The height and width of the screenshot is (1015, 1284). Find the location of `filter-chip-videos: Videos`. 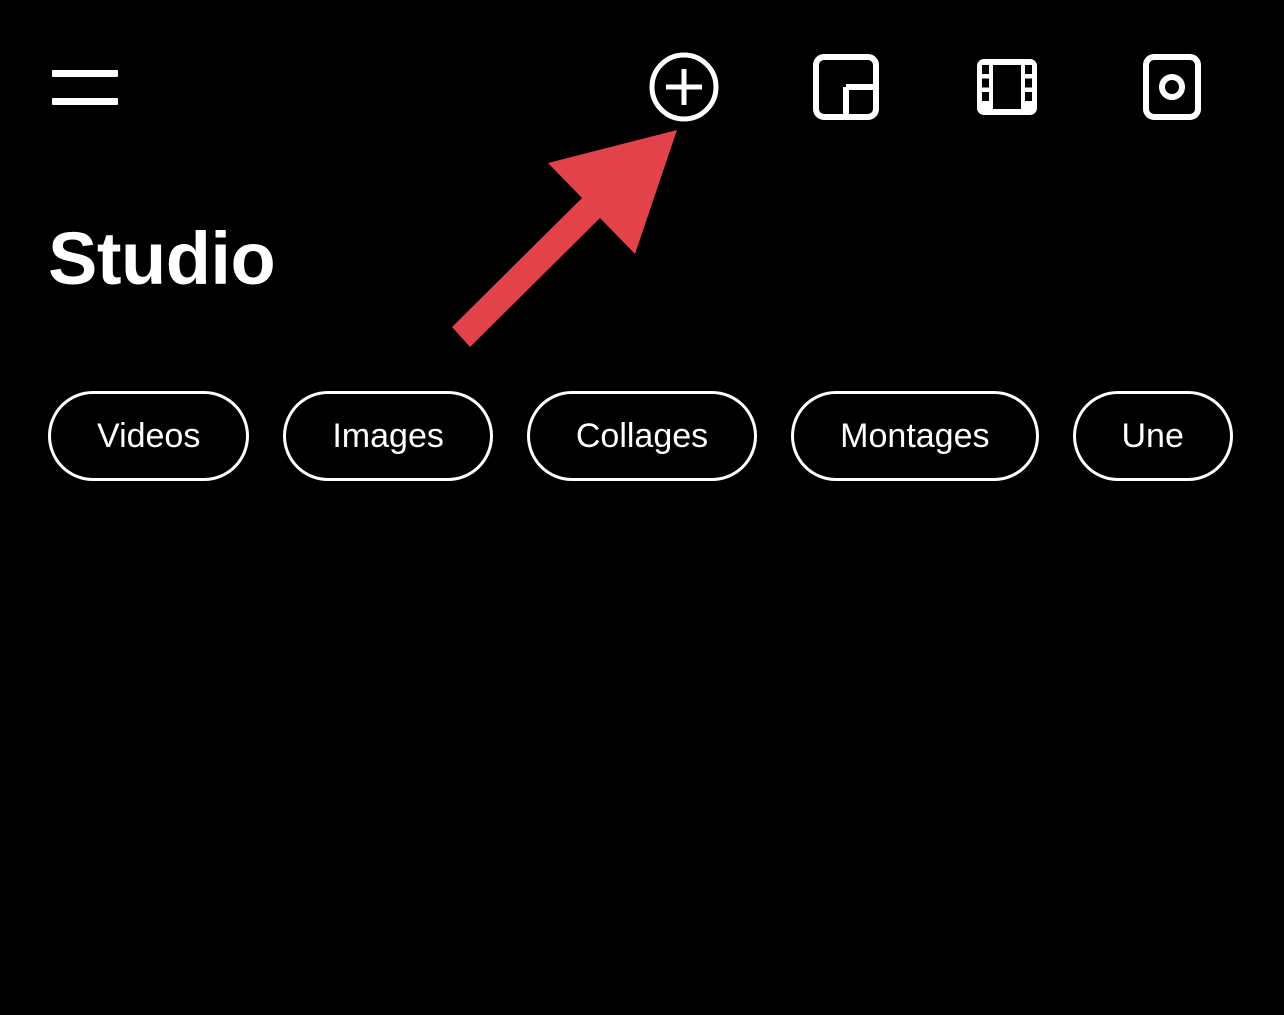

filter-chip-videos: Videos is located at coordinates (149, 436).